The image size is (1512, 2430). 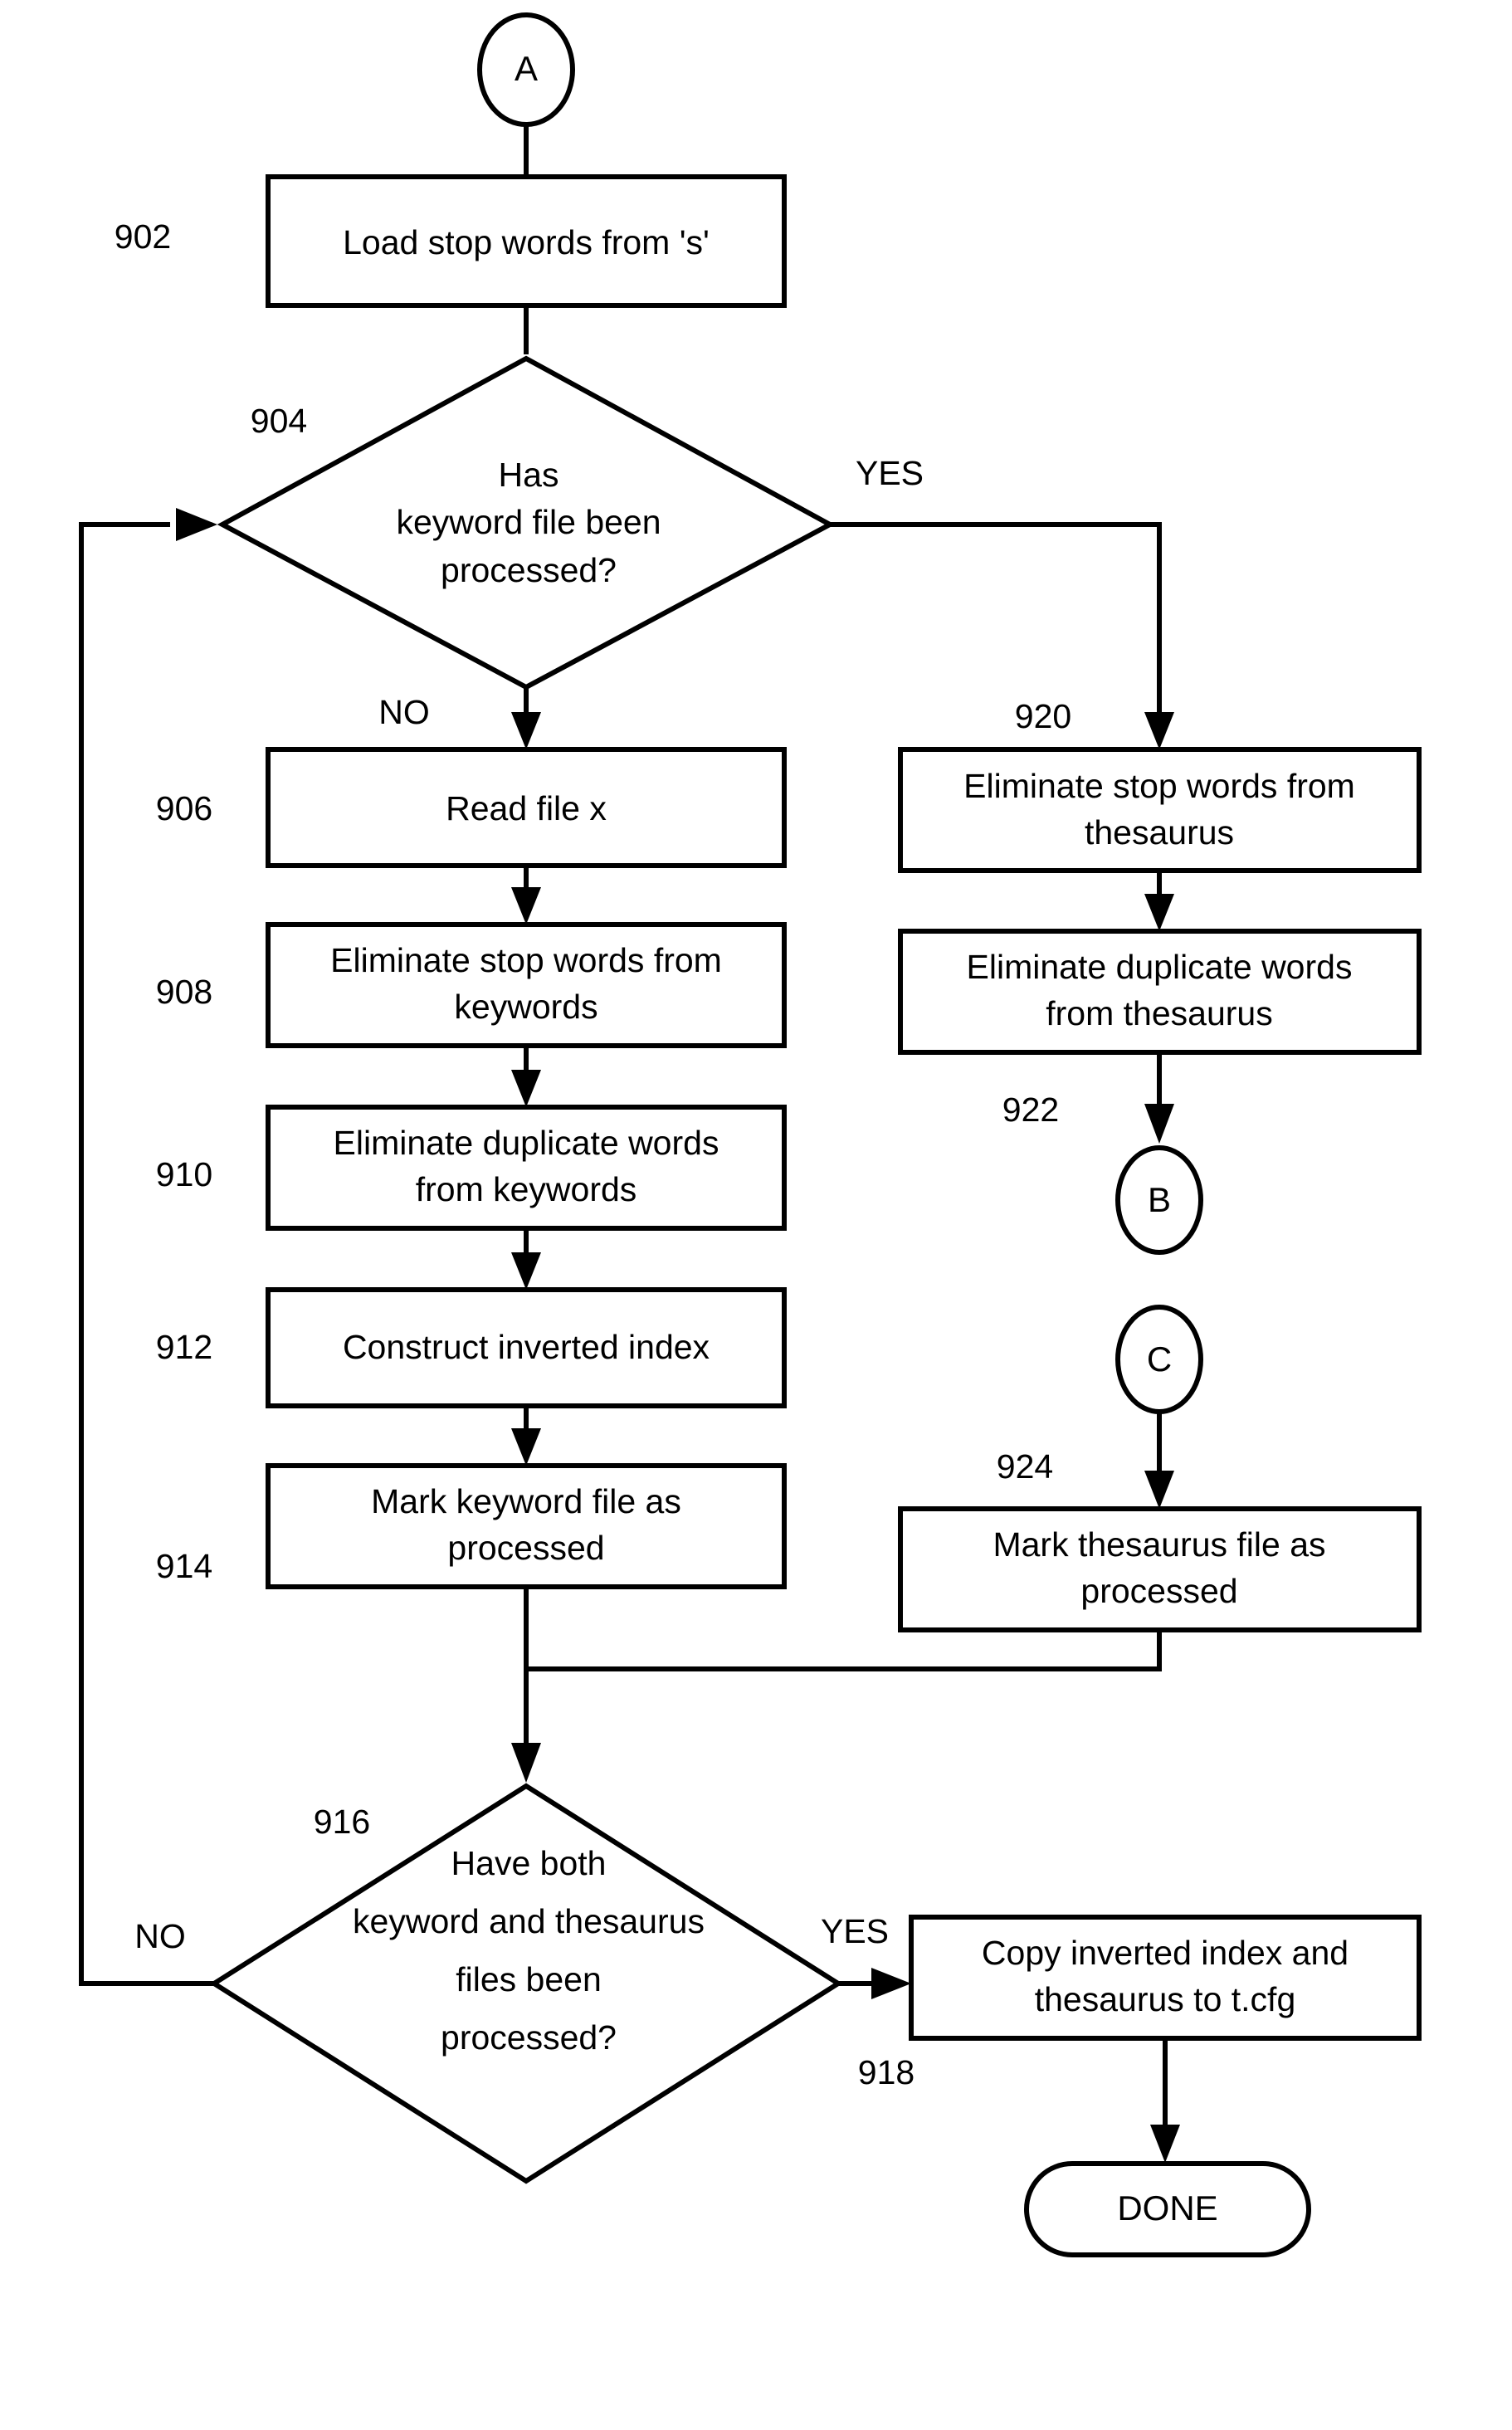 What do you see at coordinates (1159, 1013) in the screenshot?
I see `process-922-line2: from thesaurus` at bounding box center [1159, 1013].